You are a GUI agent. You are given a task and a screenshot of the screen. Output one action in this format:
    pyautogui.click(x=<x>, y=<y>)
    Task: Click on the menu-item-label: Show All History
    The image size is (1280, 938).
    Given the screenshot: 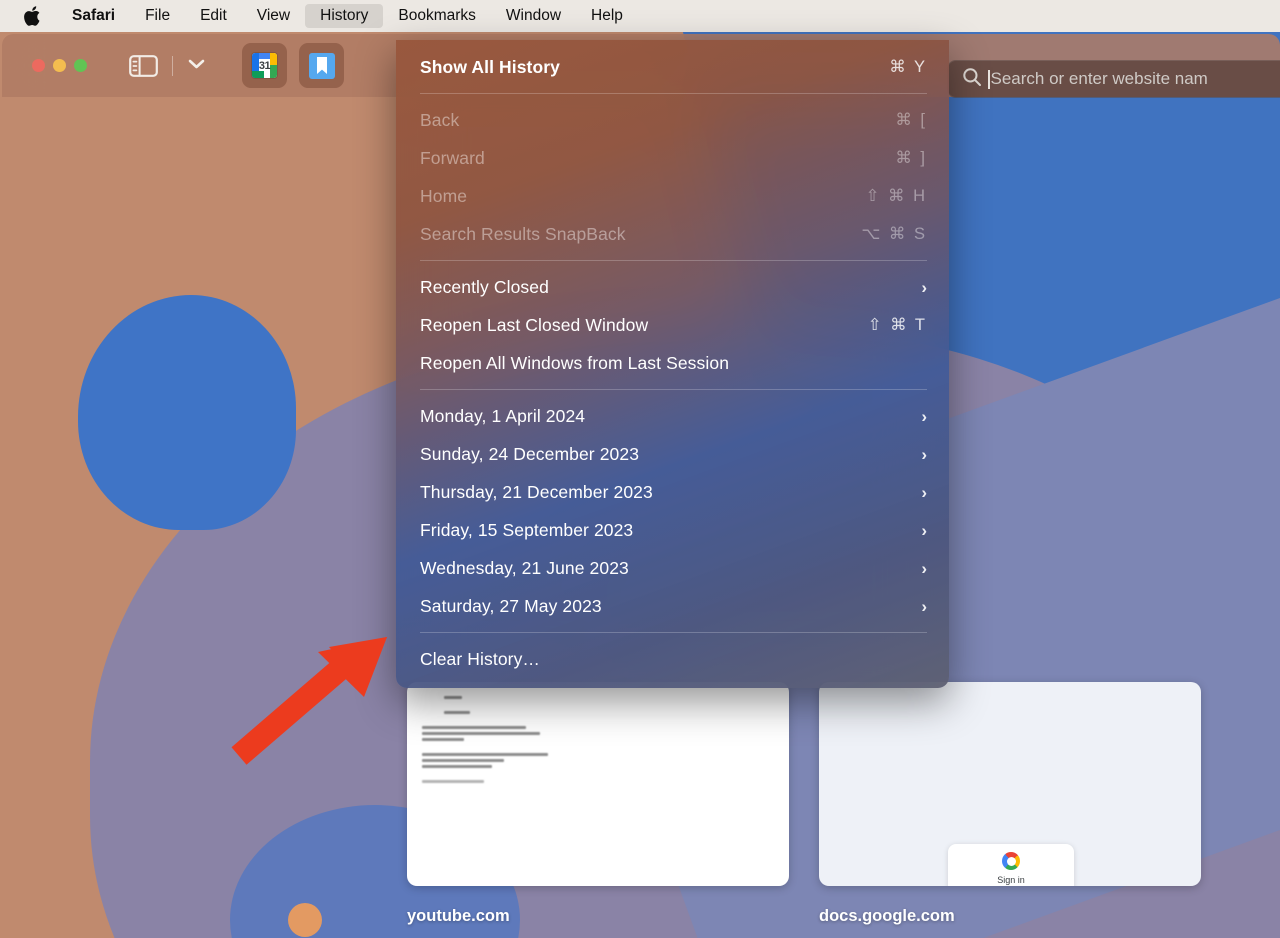 What is the action you would take?
    pyautogui.click(x=490, y=66)
    